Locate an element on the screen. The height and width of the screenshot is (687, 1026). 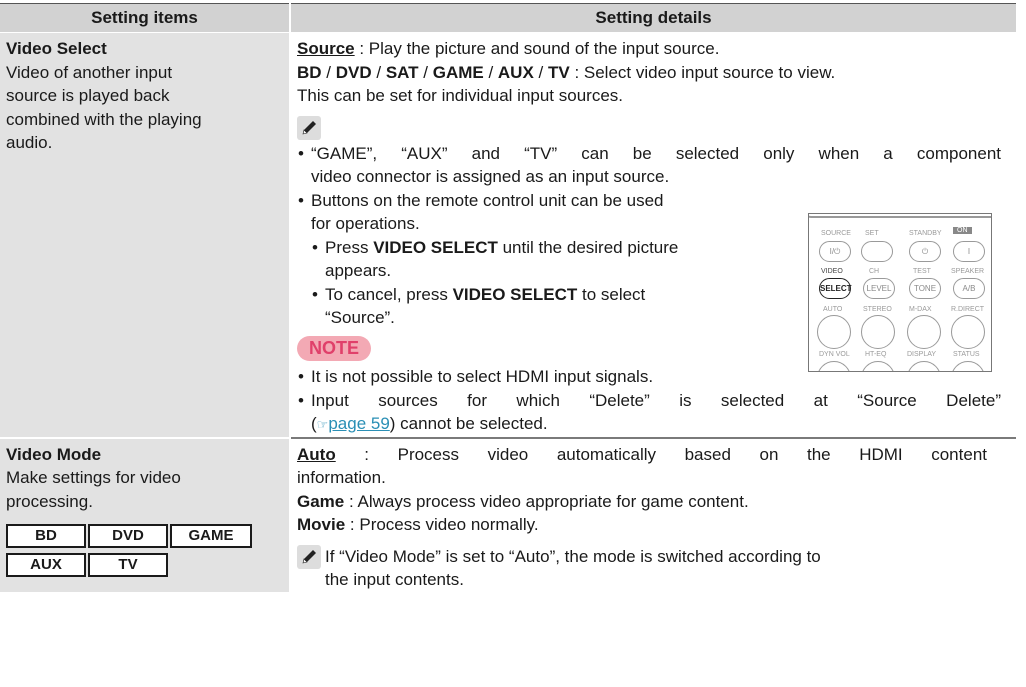
opt-aux: AUX is located at coordinates (515, 72).